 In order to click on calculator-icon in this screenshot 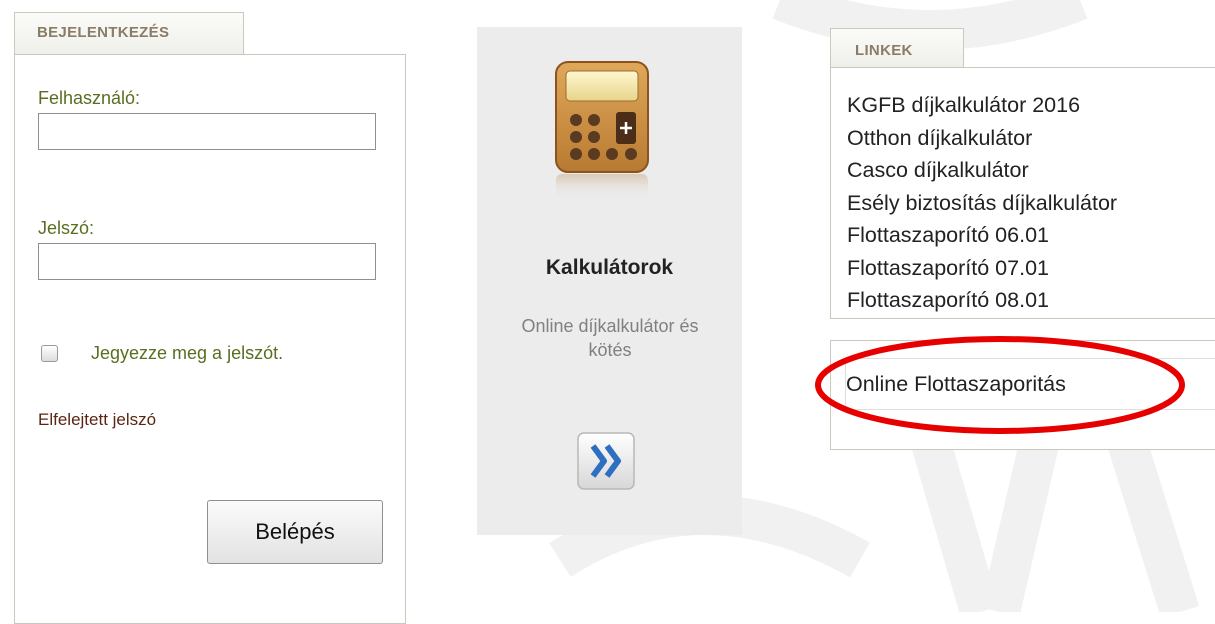, I will do `click(602, 130)`.